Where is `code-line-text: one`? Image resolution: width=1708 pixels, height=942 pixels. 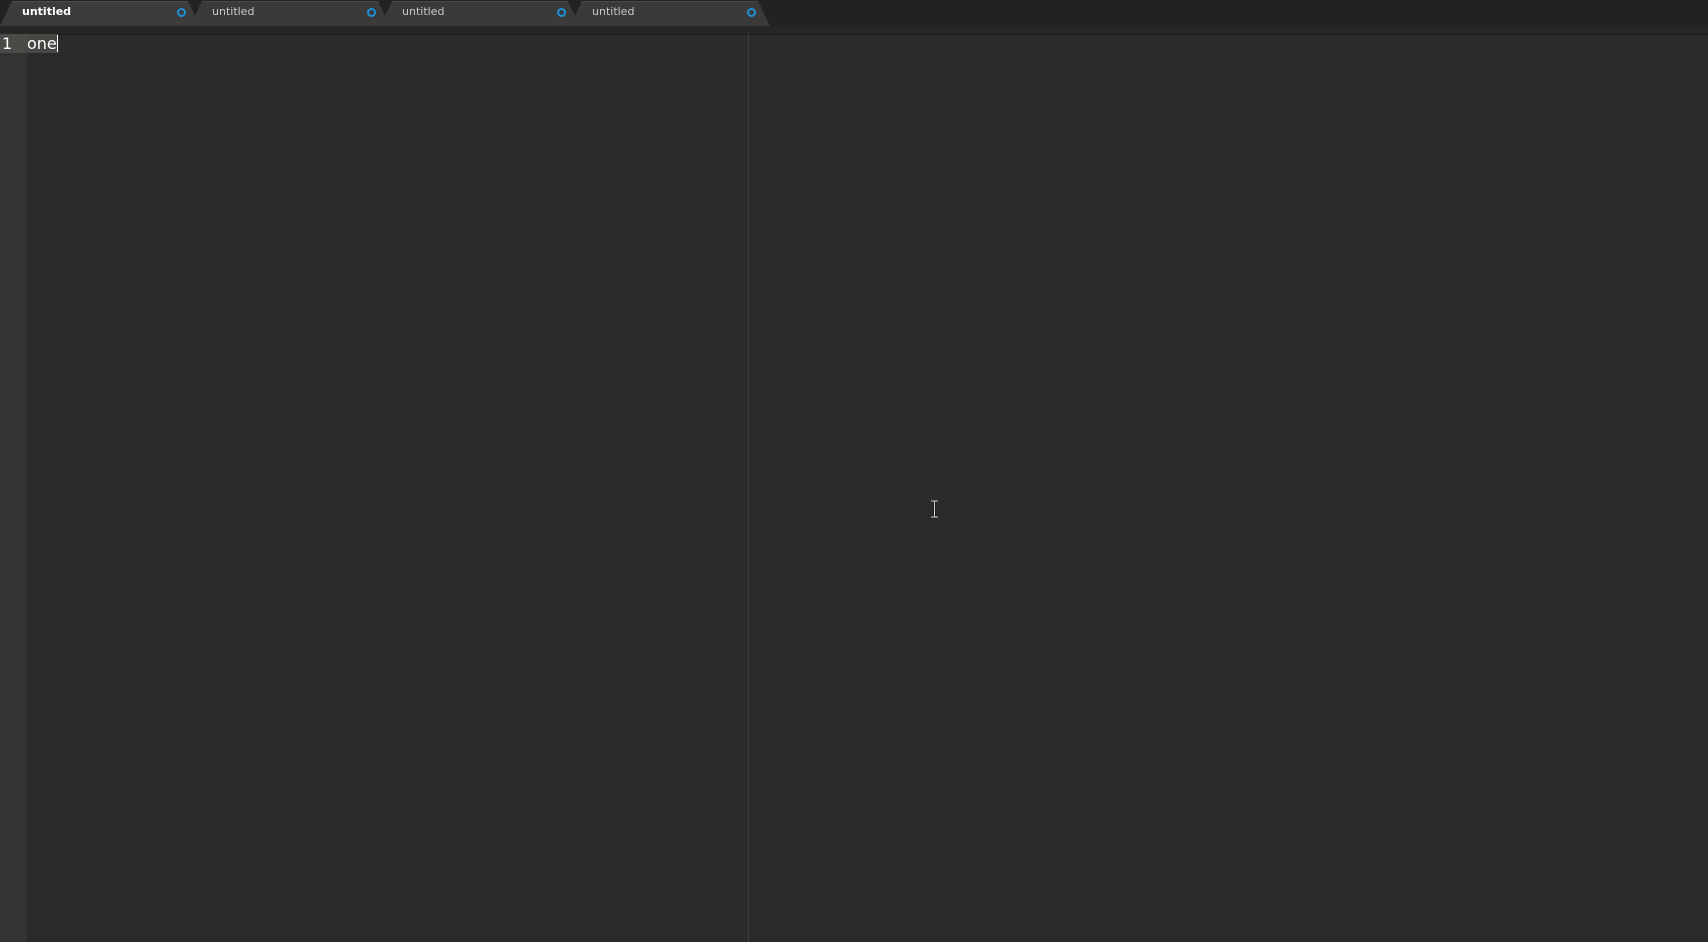
code-line-text: one is located at coordinates (42, 43).